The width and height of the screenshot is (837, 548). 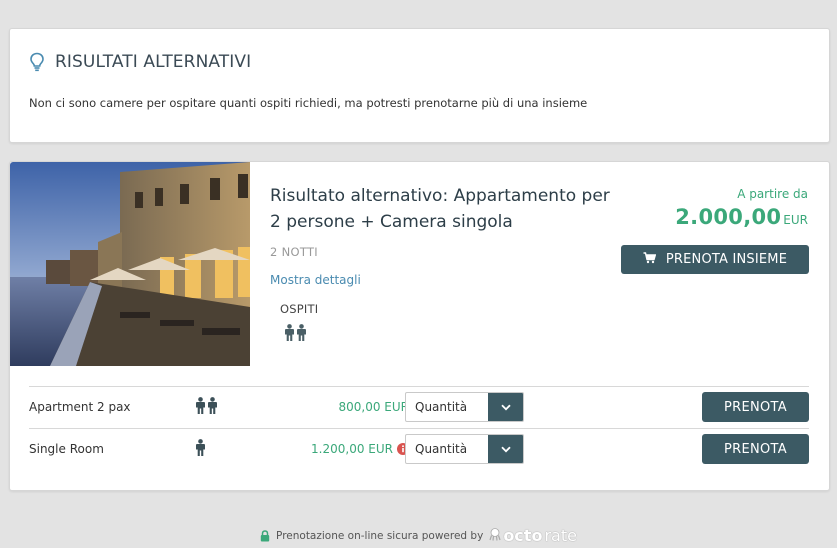 I want to click on alert-title: RISULTATI ALTERNATIVI, so click(x=140, y=62).